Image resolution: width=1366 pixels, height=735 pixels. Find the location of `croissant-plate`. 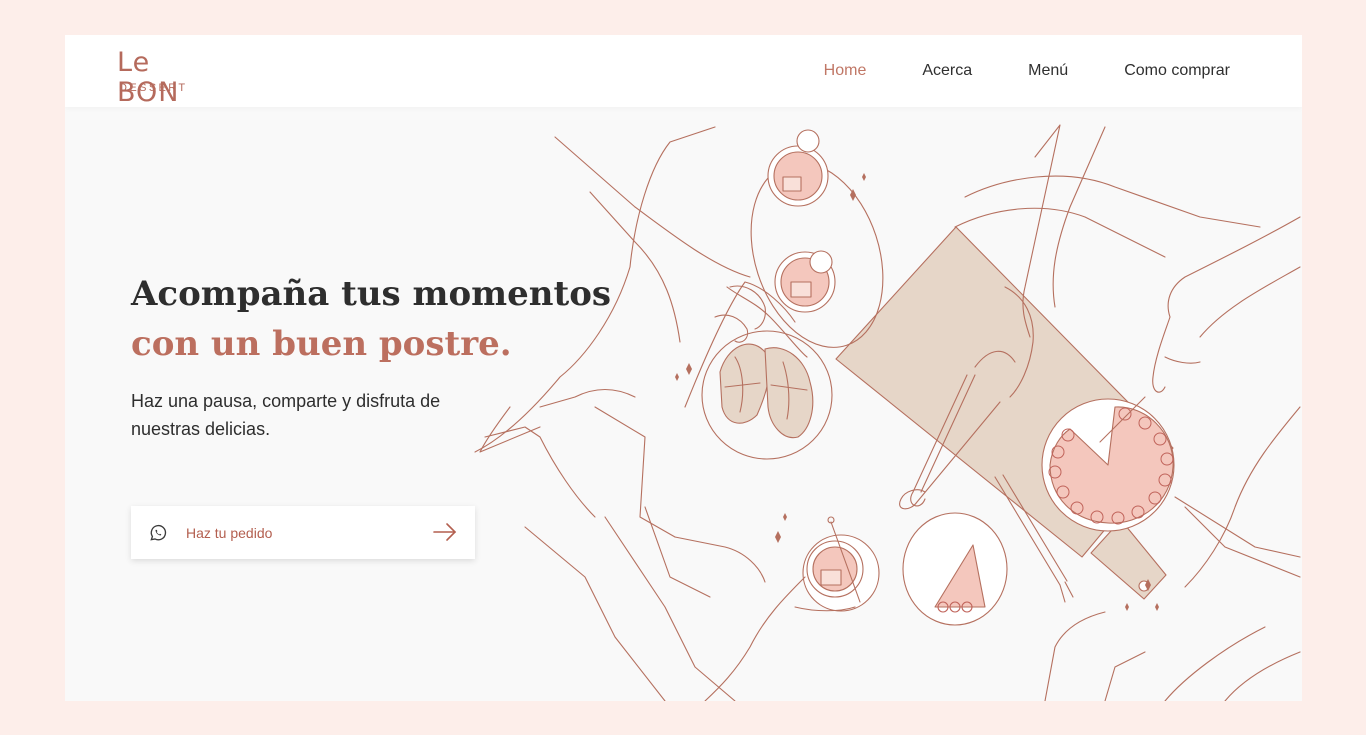

croissant-plate is located at coordinates (767, 395).